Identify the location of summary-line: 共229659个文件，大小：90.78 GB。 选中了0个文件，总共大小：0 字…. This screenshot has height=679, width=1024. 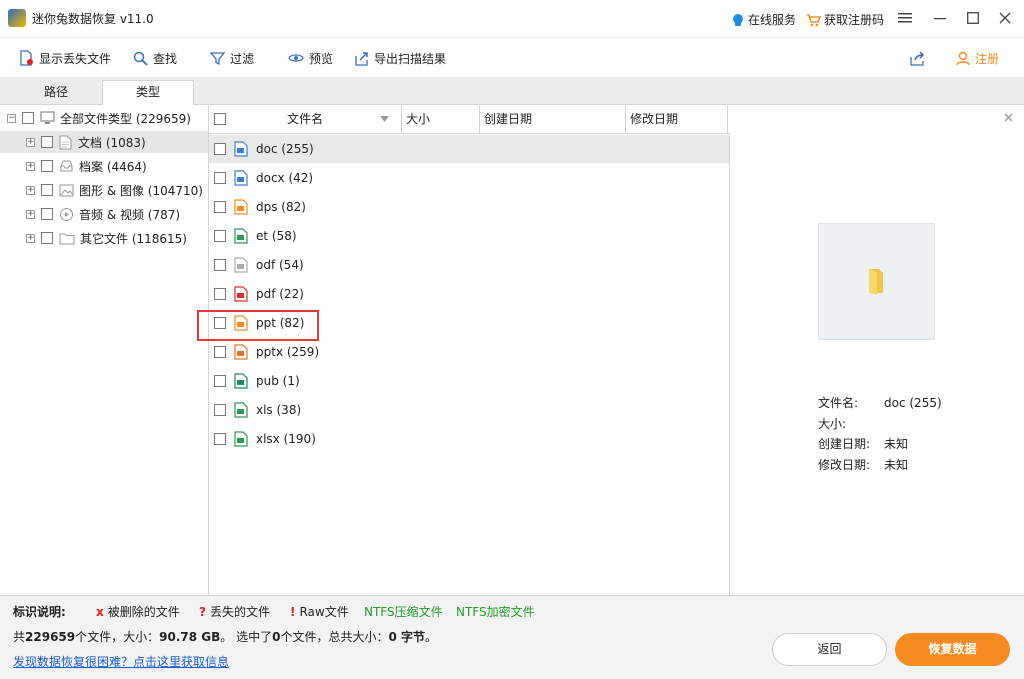
(225, 636).